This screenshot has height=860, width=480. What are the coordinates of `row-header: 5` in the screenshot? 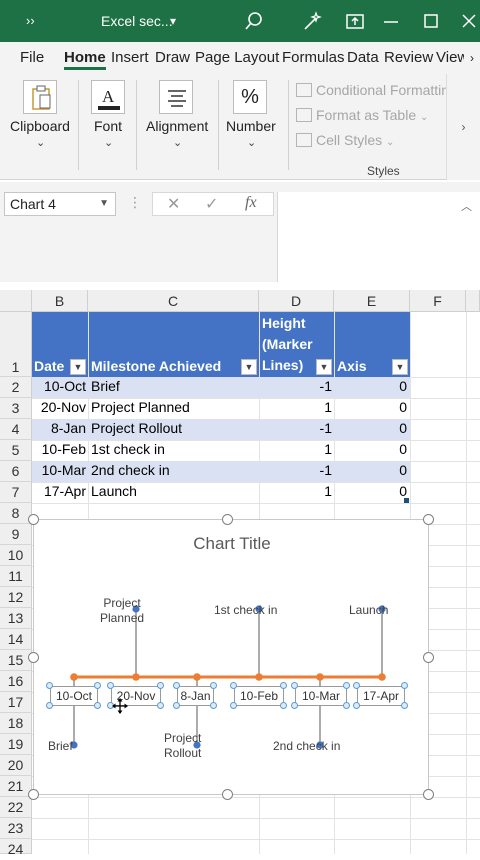 It's located at (16, 450).